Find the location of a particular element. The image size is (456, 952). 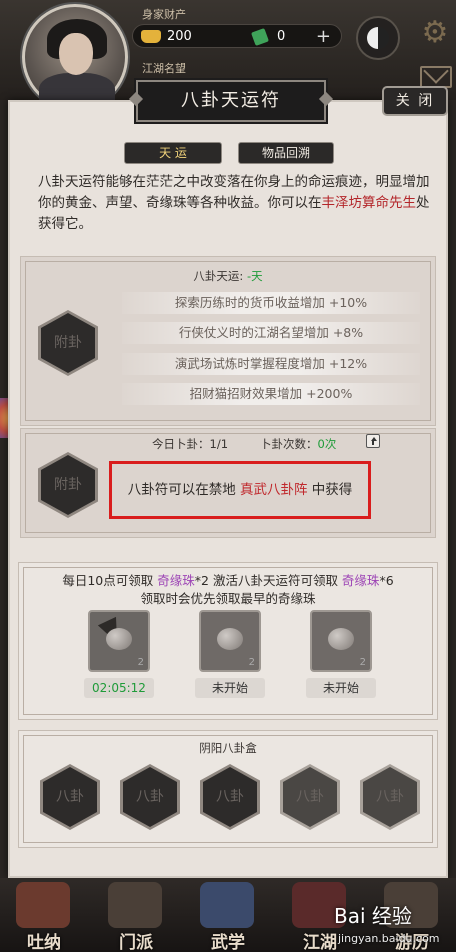

daily-reward-info: 每日10点可领取 奇缘珠*2 激活八卦天运符可领取 奇缘珠*6 is located at coordinates (228, 580).